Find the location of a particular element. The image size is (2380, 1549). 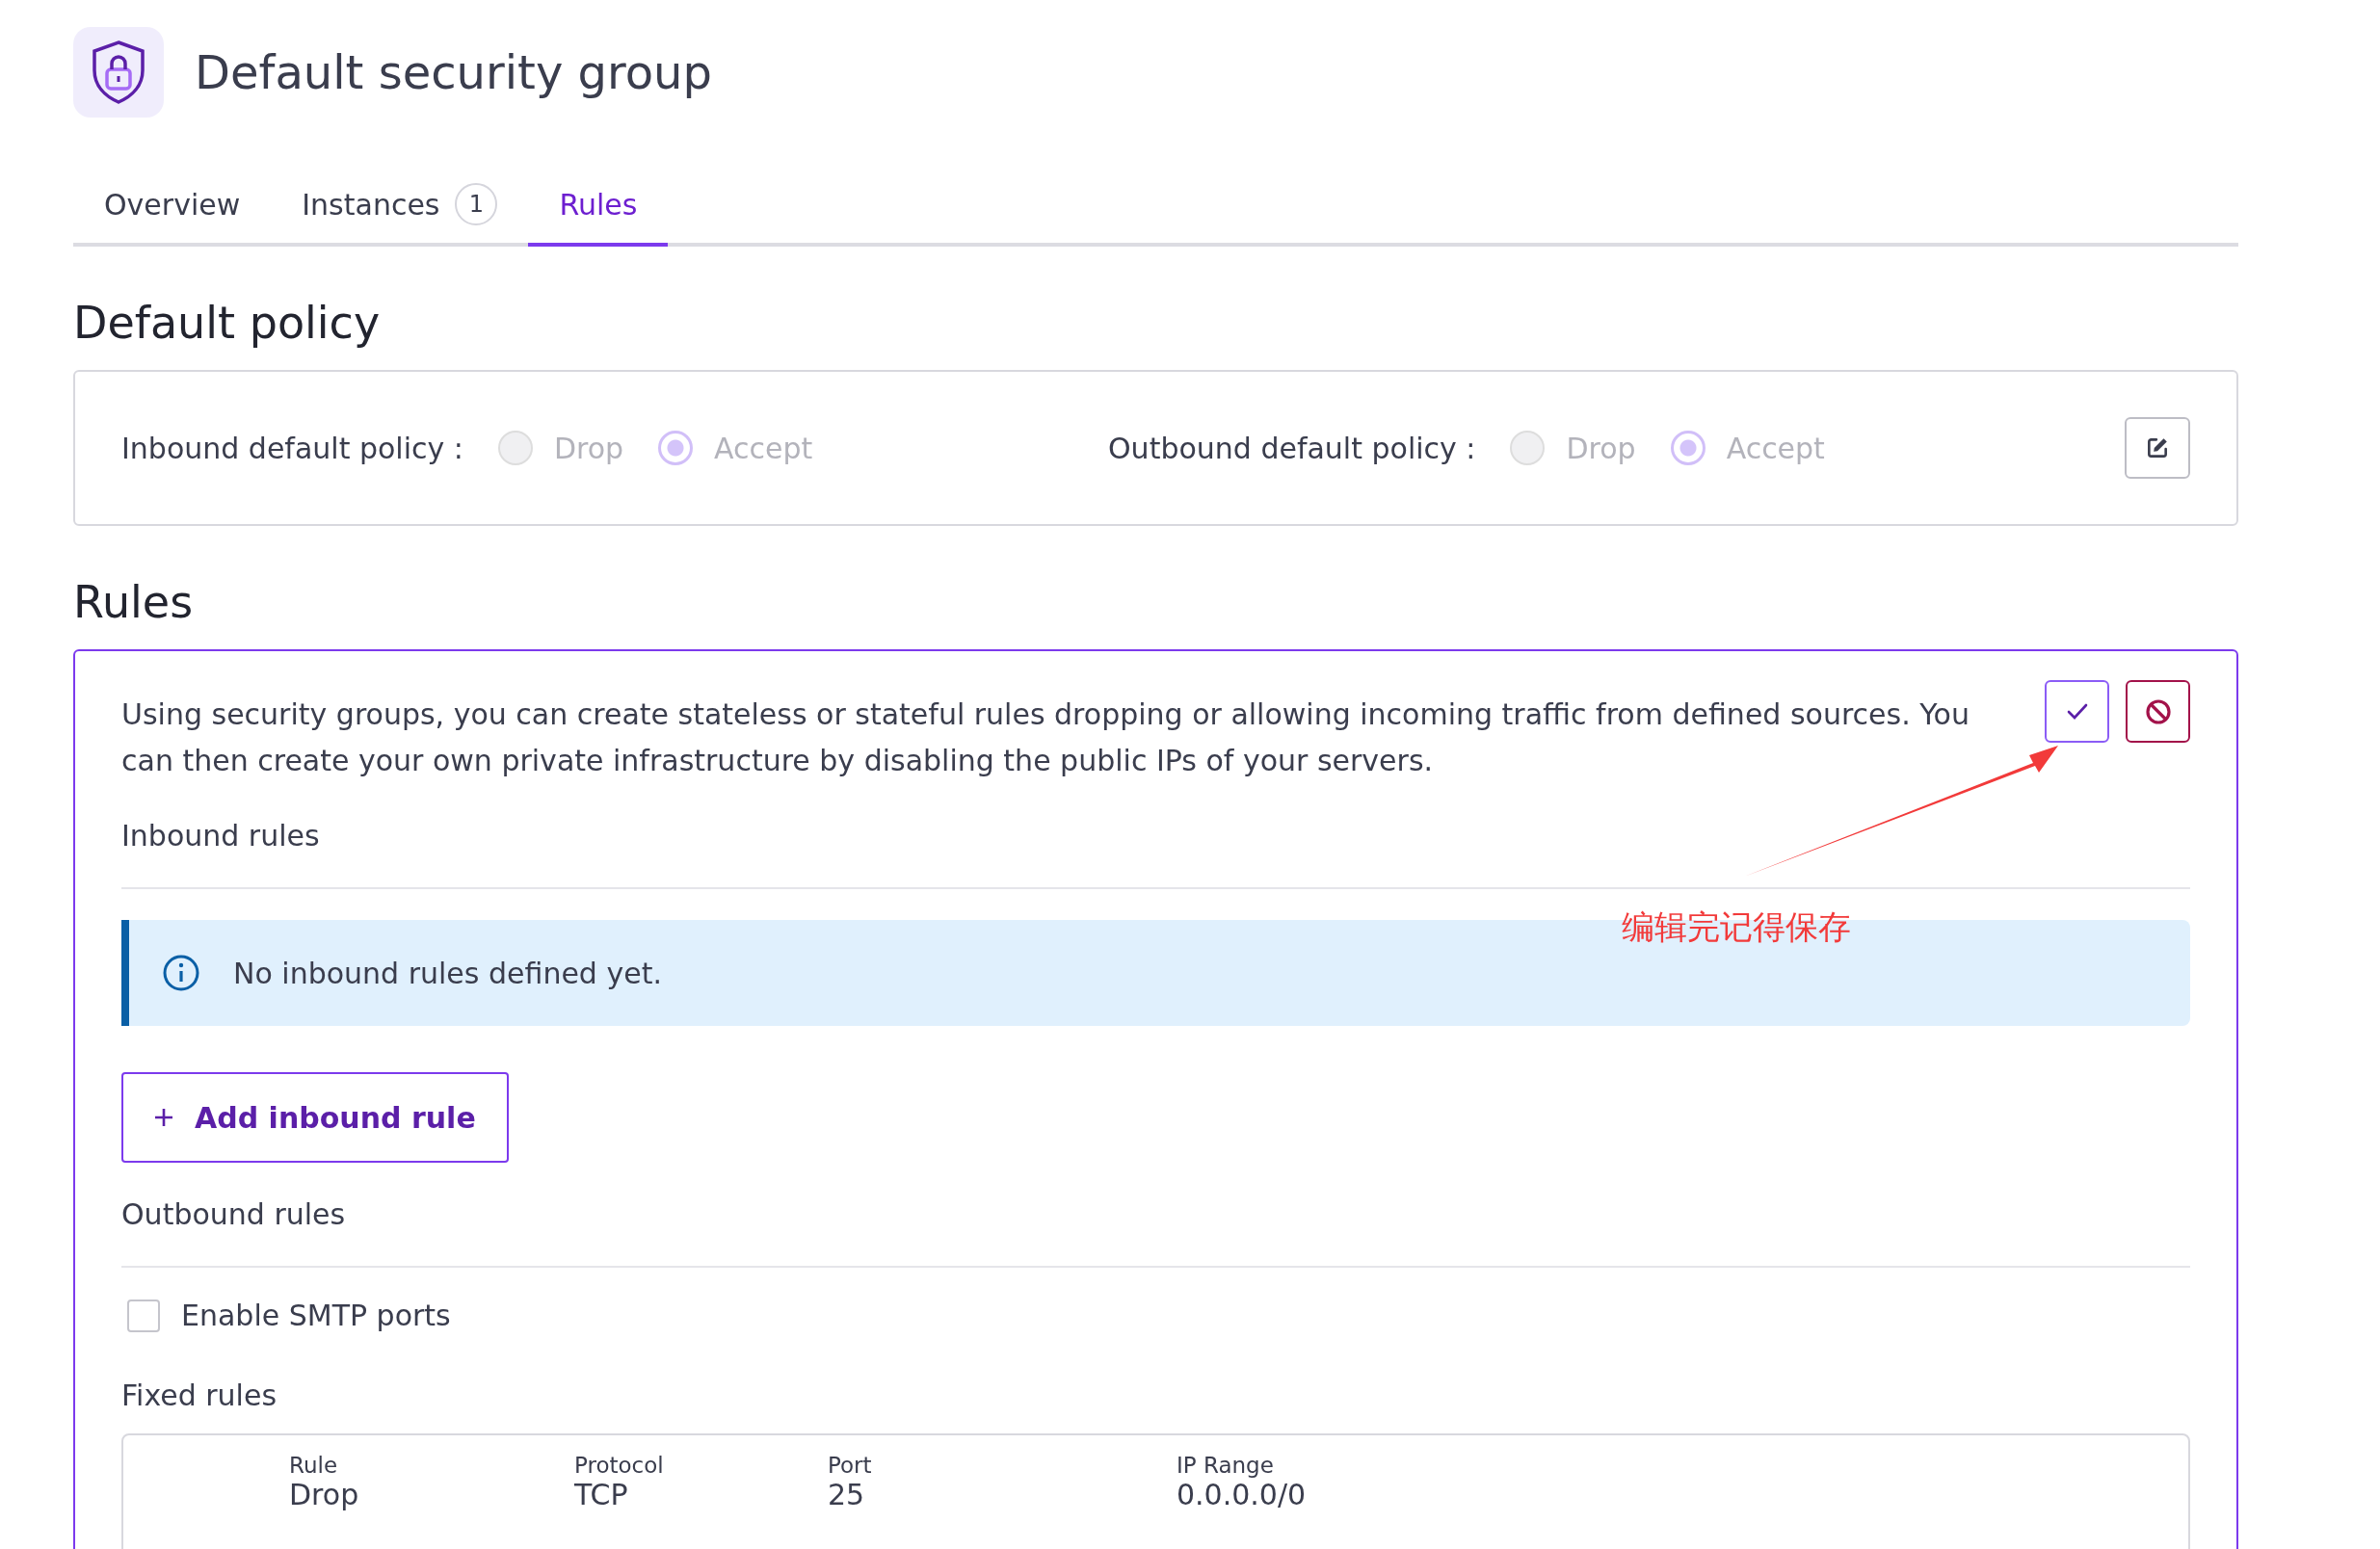

policy-label: Inbound default policy : is located at coordinates (292, 448).